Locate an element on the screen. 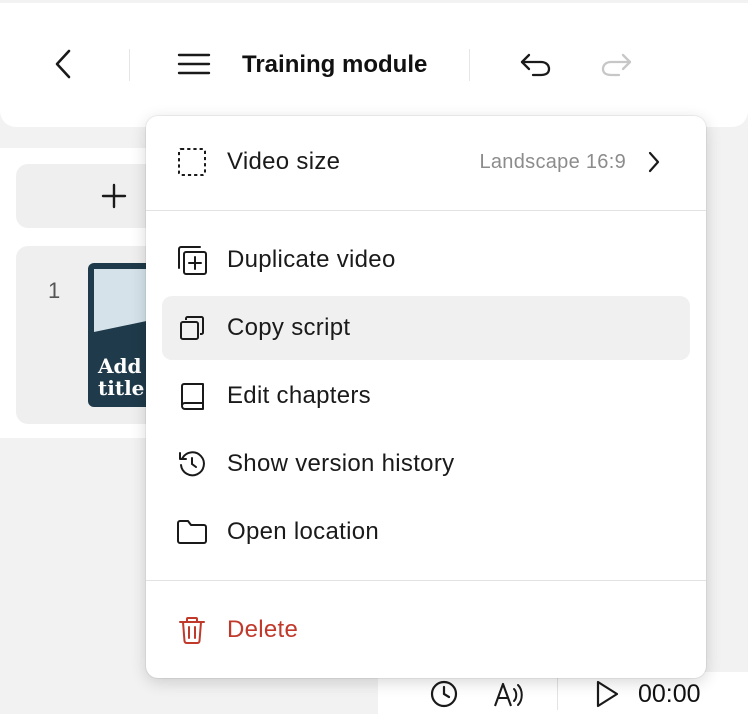  undo-button is located at coordinates (536, 64).